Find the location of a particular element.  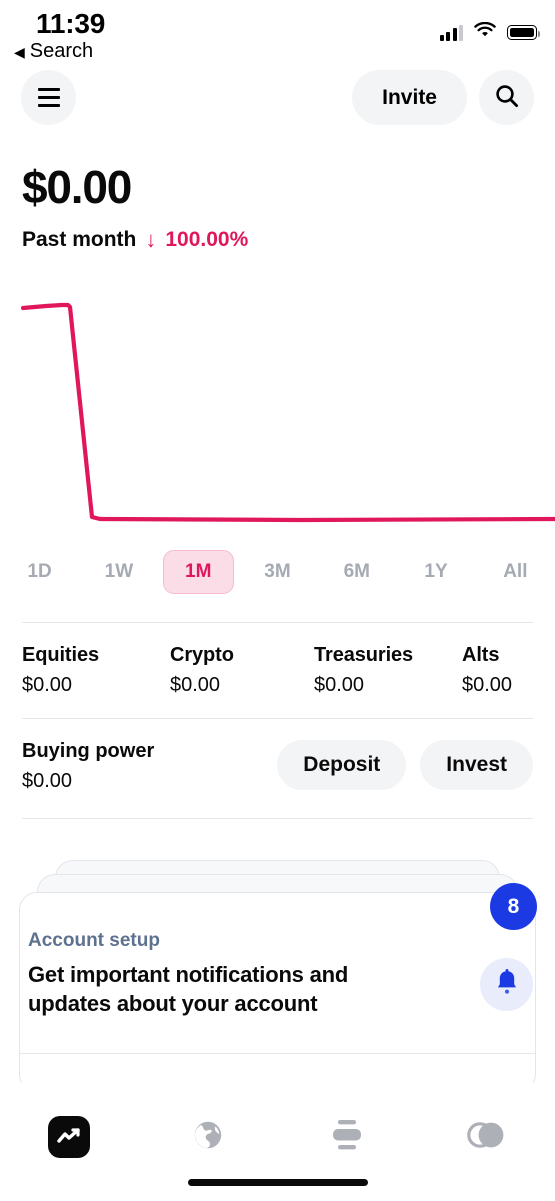

setup-badge-count: 8 is located at coordinates (513, 906).